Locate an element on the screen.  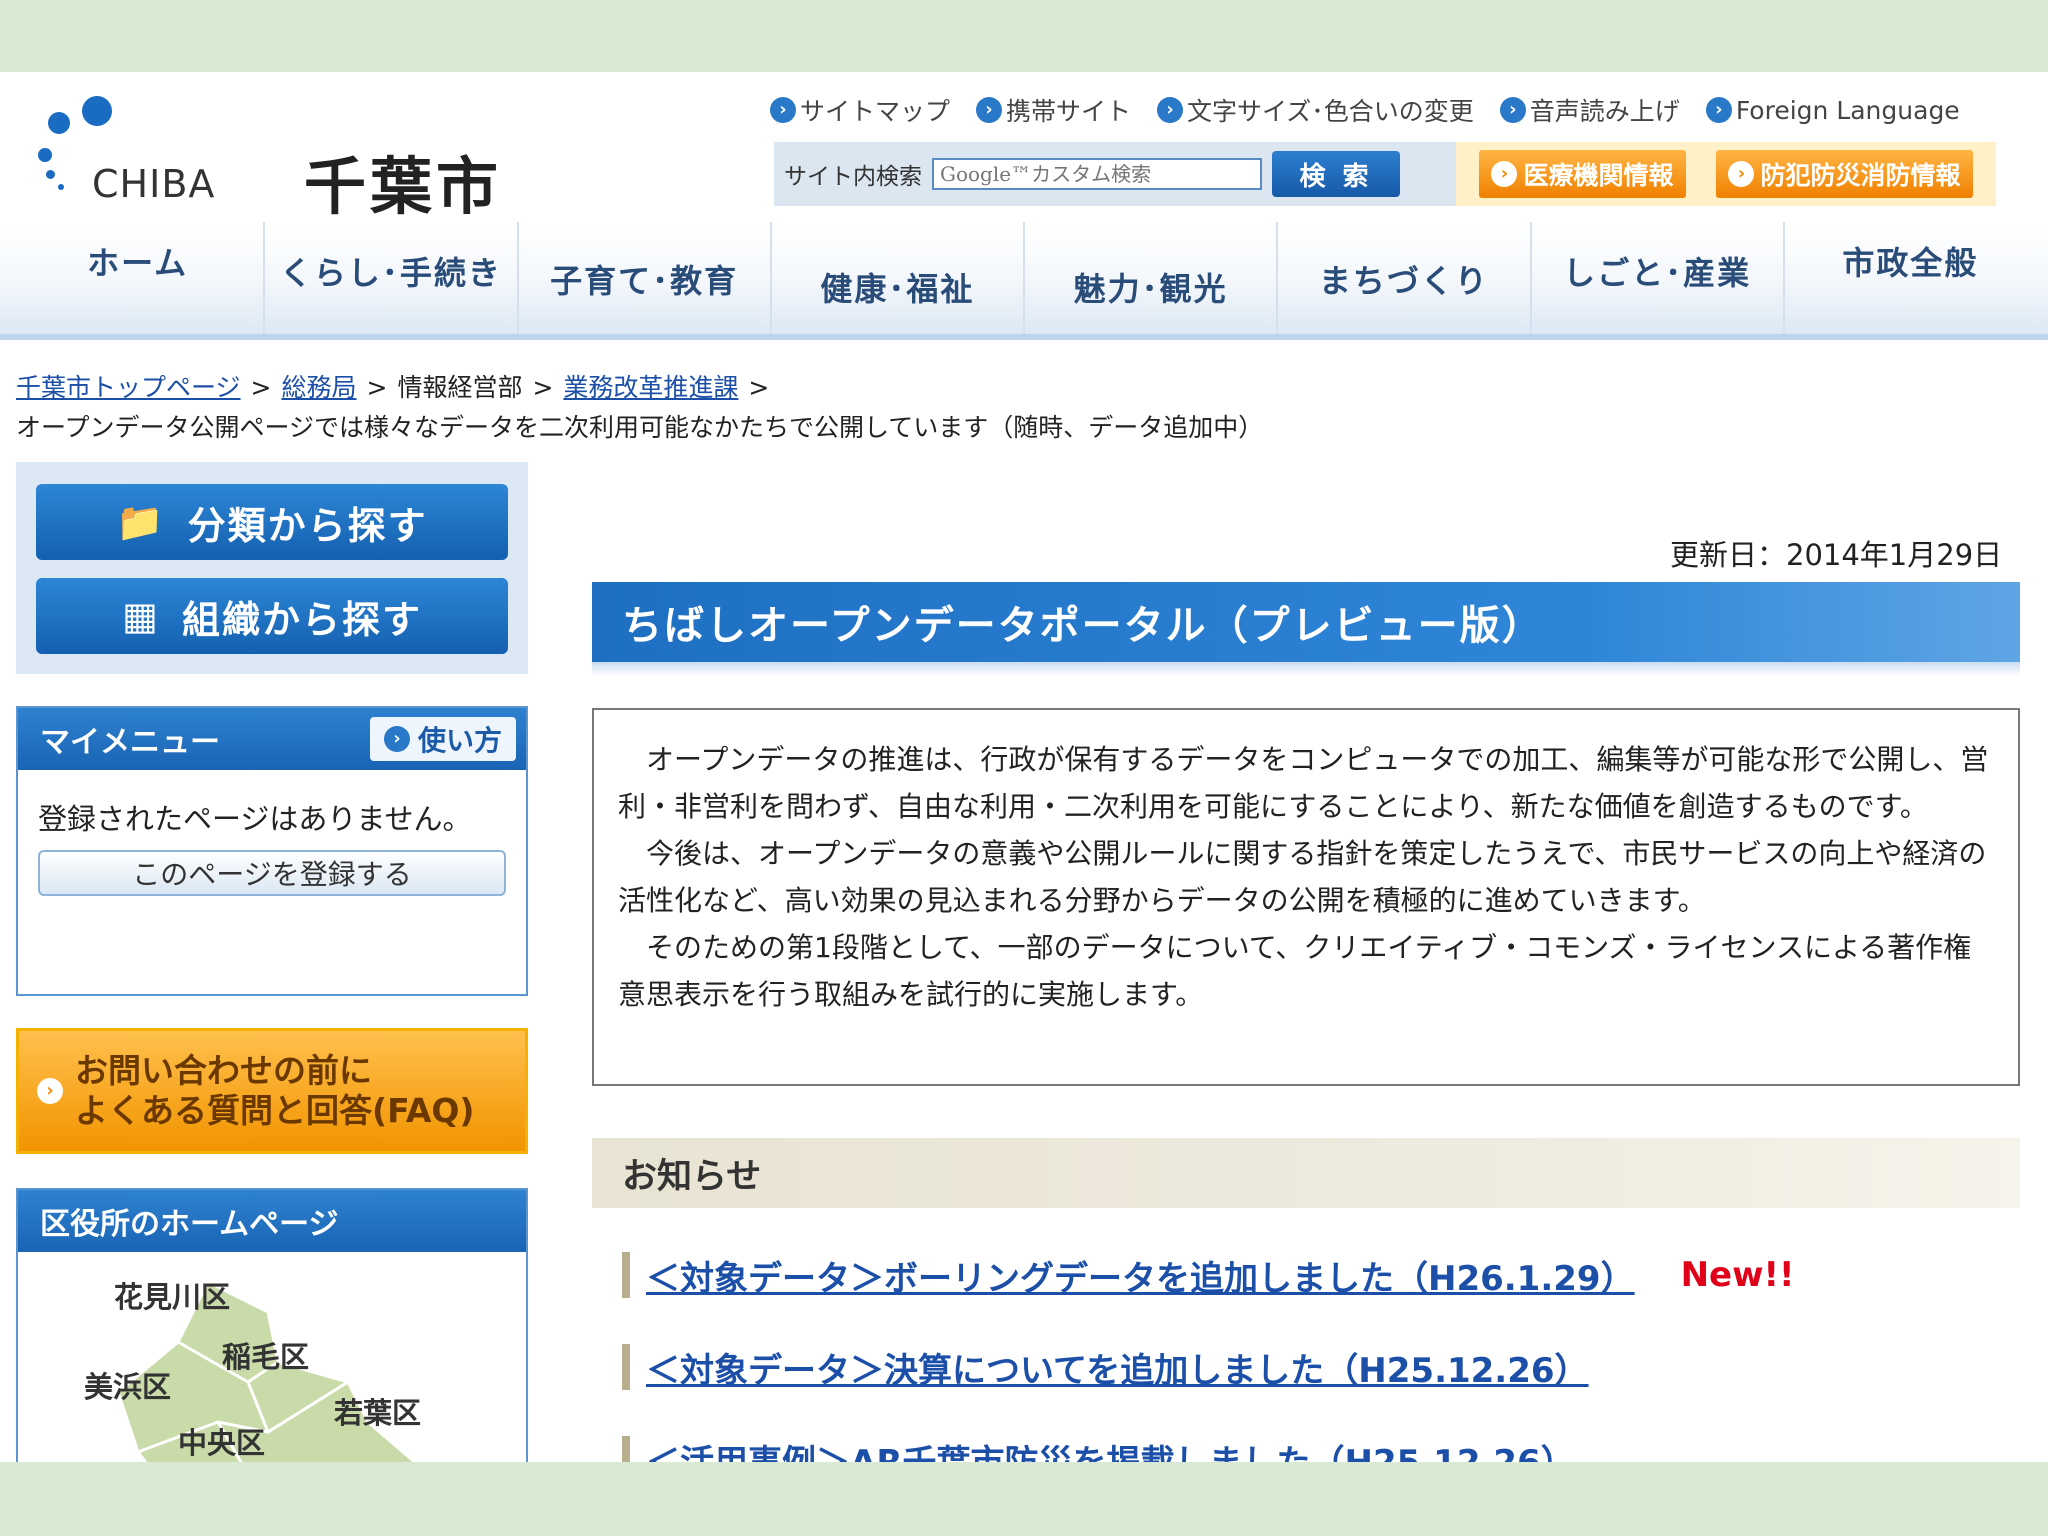
my-menu: マイメニュー › 使い方 登録されたページはありません。 このページを登録する is located at coordinates (272, 851).